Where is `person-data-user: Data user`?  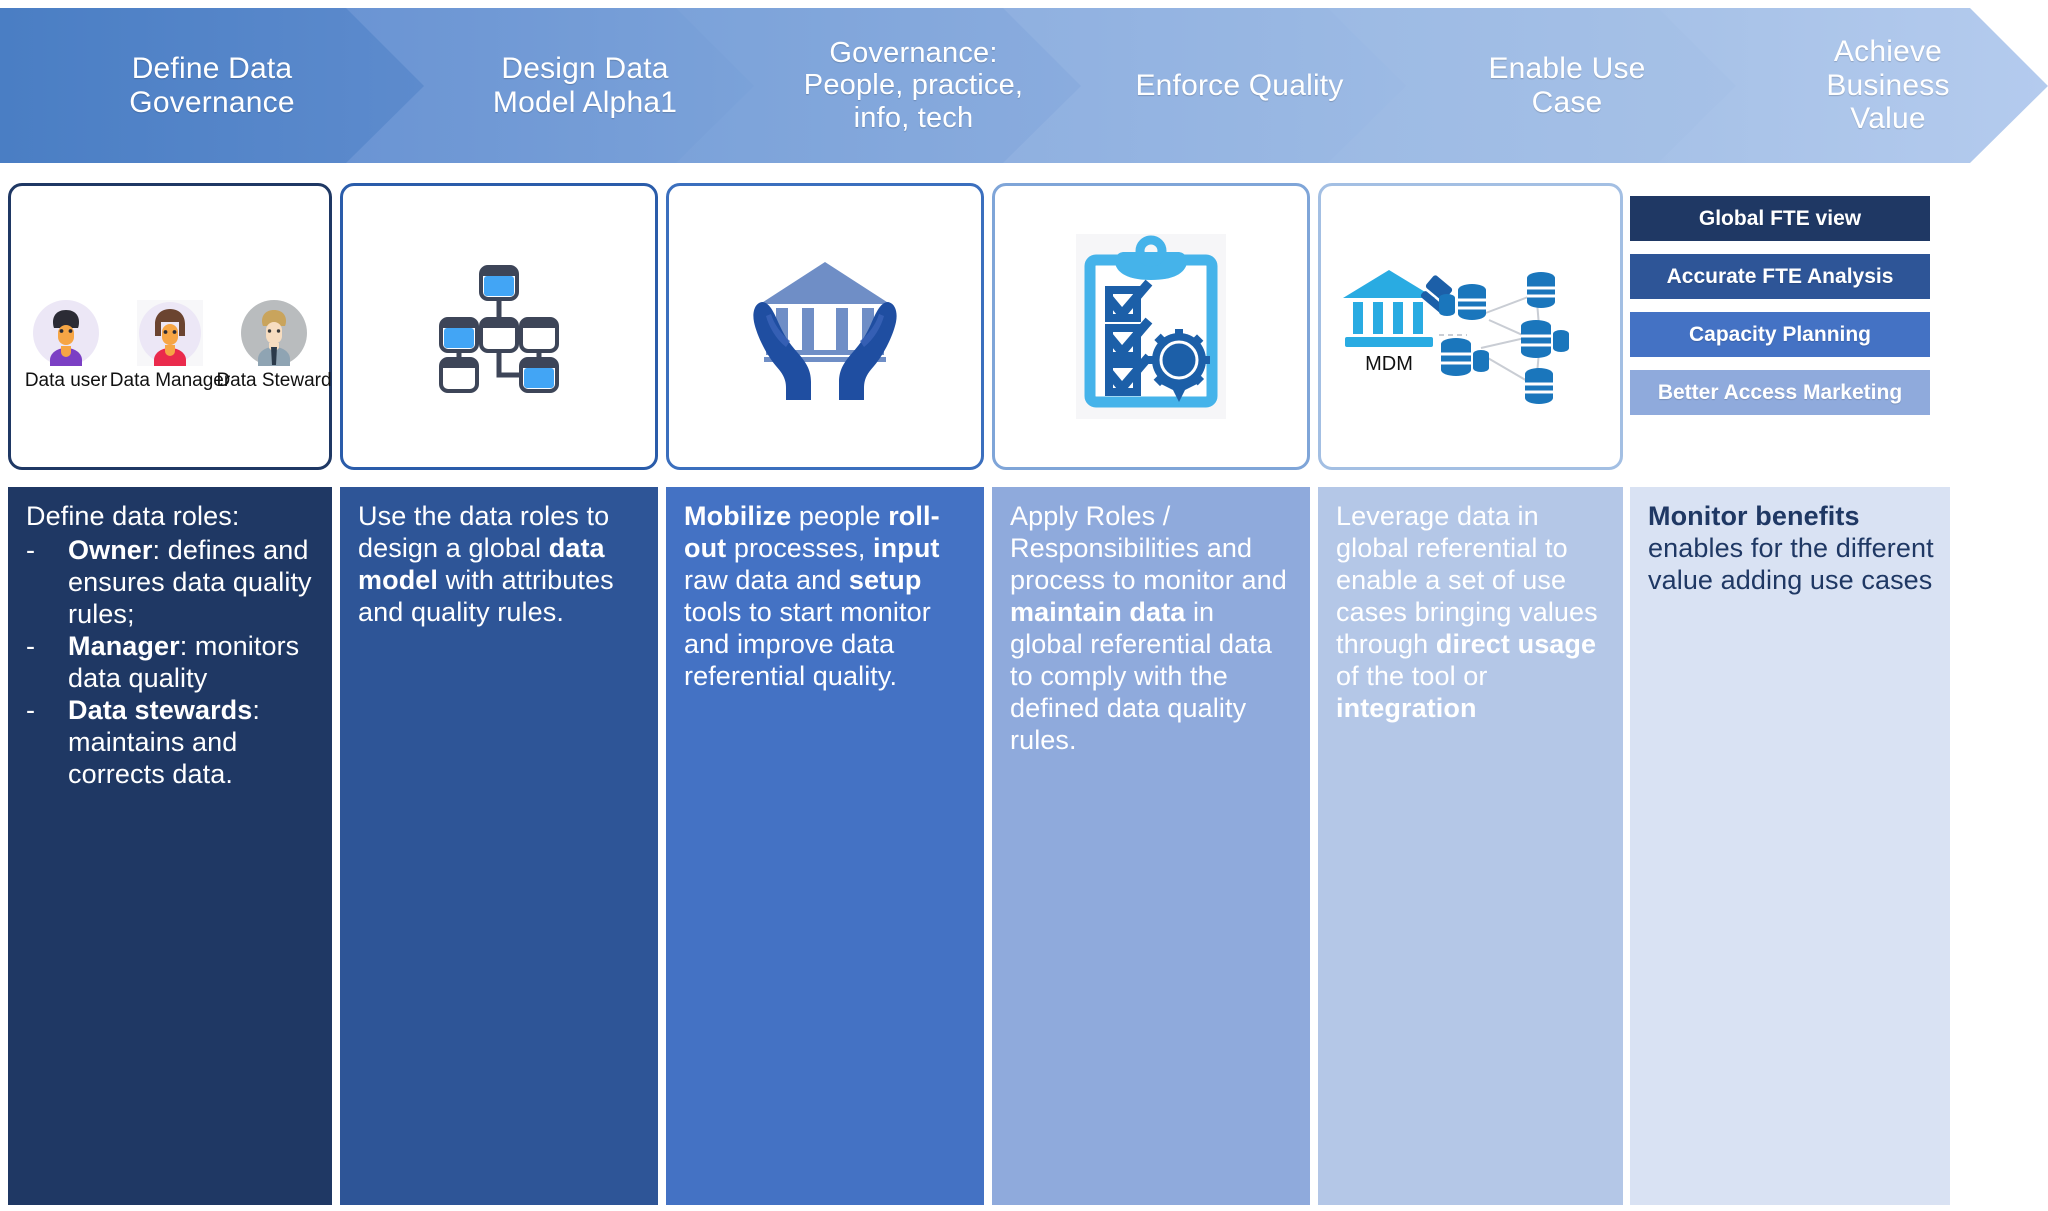 person-data-user: Data user is located at coordinates (66, 345).